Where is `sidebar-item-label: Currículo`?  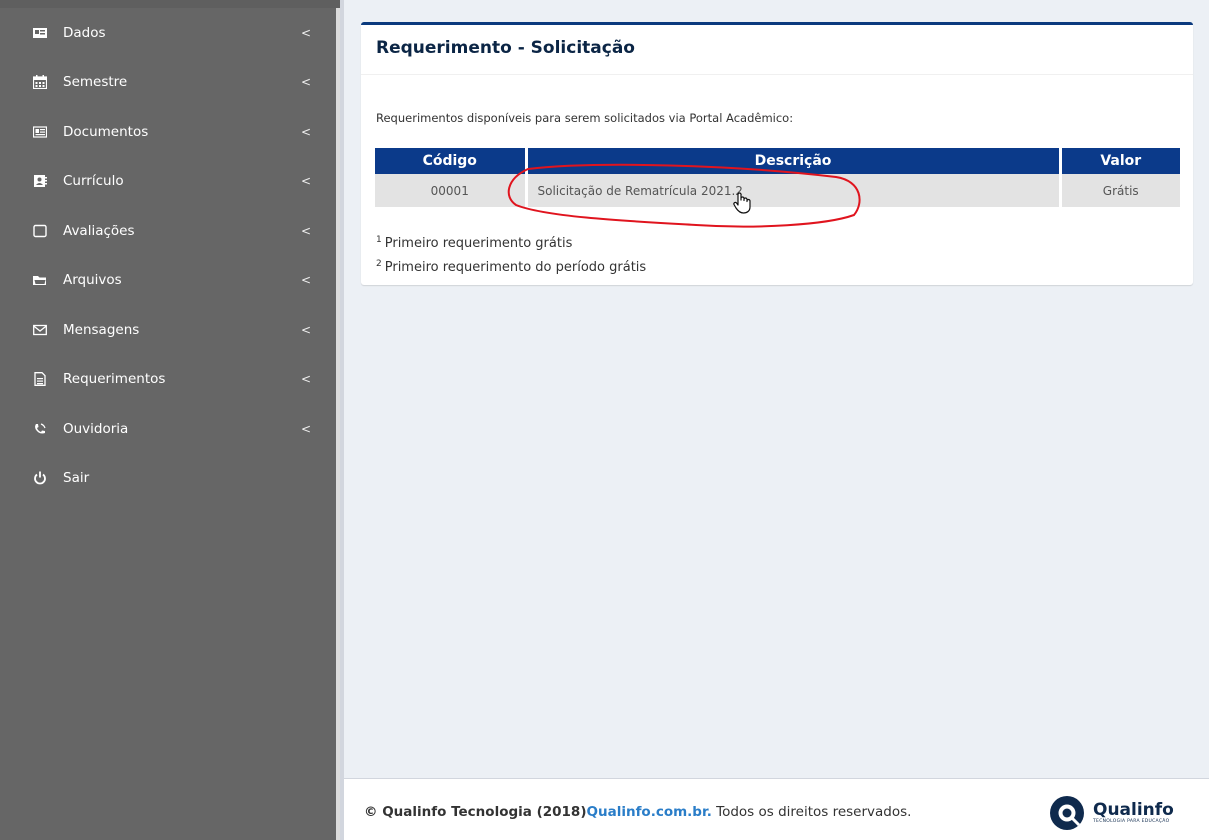 sidebar-item-label: Currículo is located at coordinates (93, 181).